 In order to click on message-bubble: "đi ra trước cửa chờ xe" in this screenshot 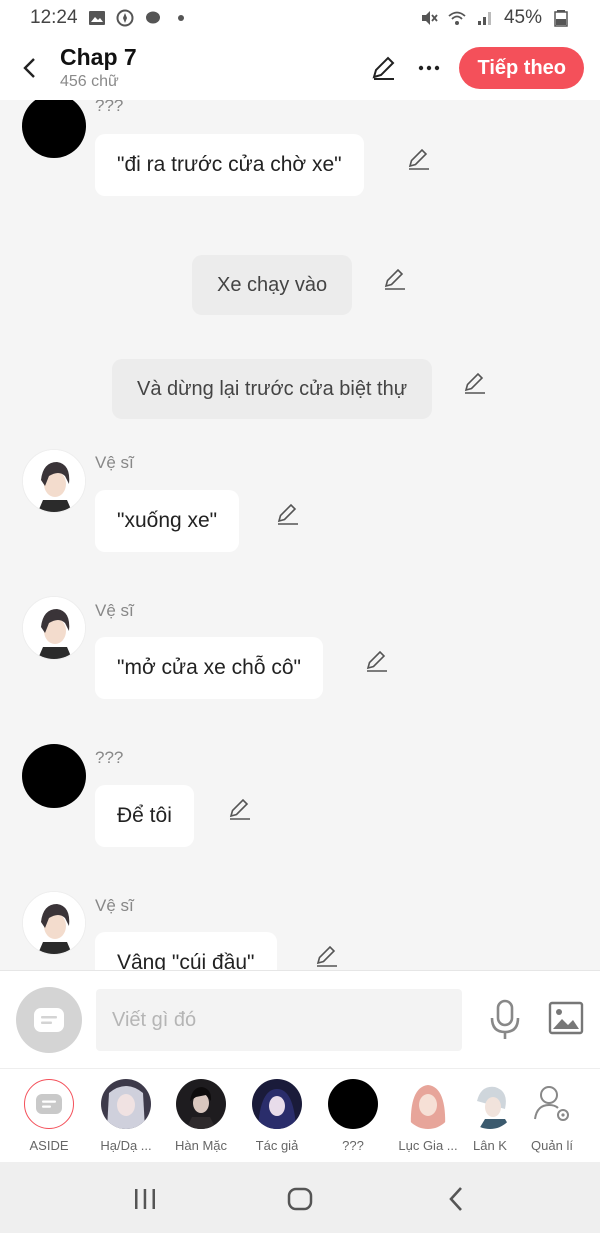, I will do `click(229, 165)`.